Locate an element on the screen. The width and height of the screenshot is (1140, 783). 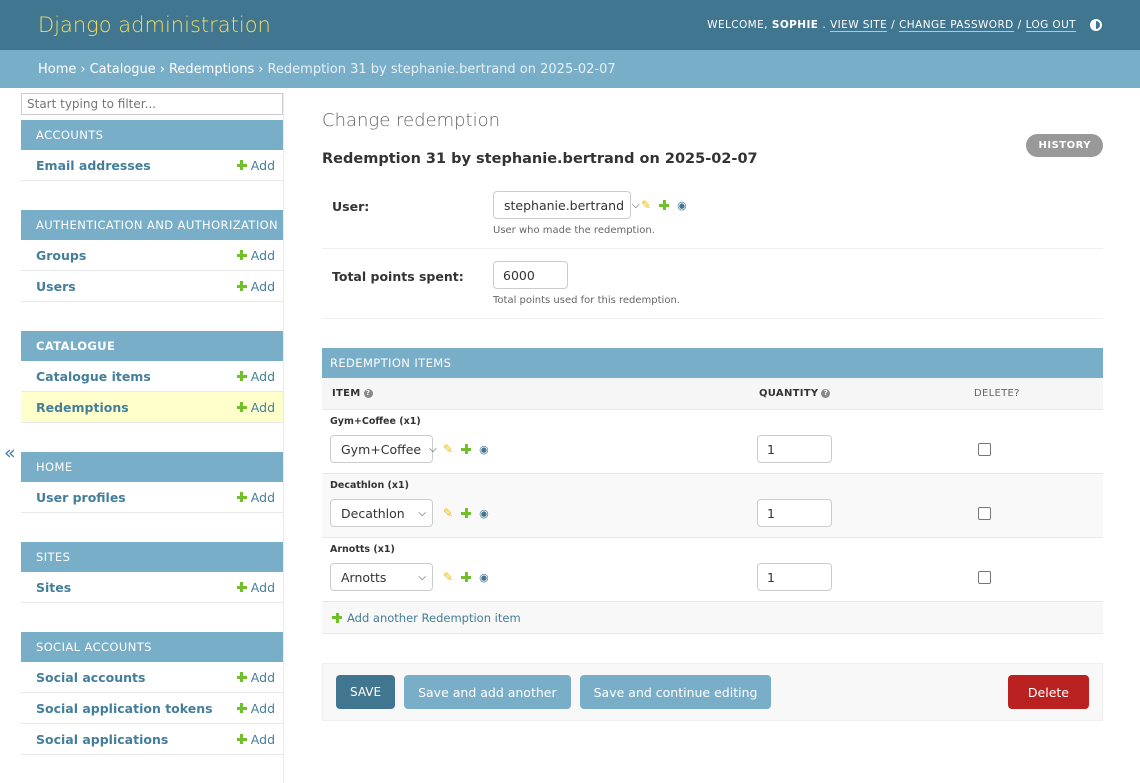
row-original: Gym+Coffee (x1) is located at coordinates (375, 421).